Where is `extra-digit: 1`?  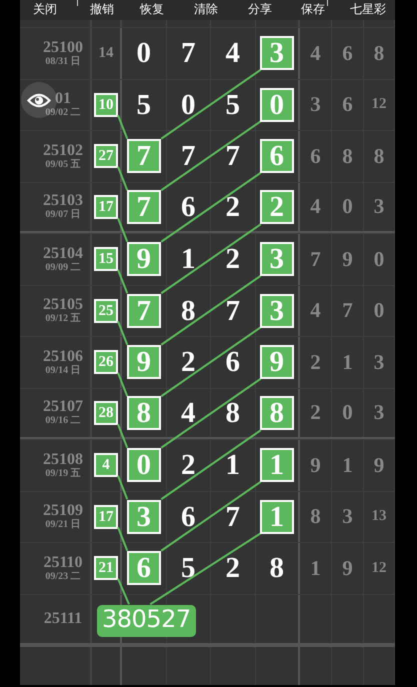
extra-digit: 1 is located at coordinates (347, 362).